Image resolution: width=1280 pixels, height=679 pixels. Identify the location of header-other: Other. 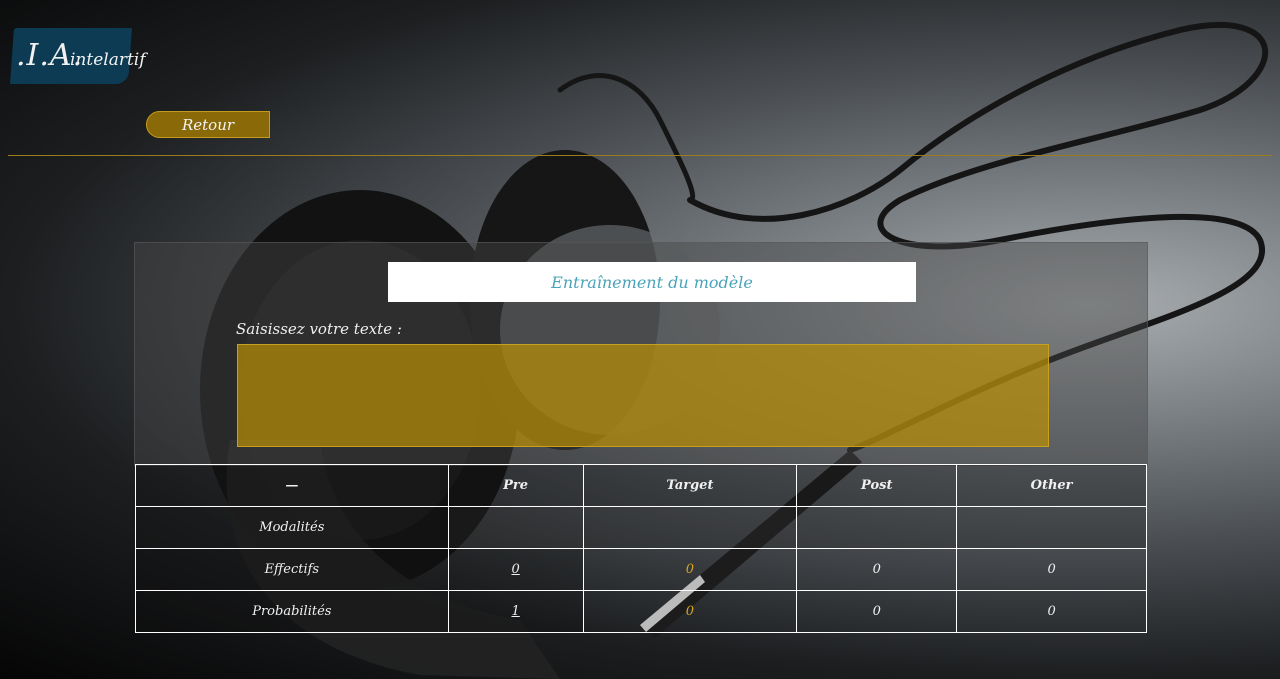
(1051, 485).